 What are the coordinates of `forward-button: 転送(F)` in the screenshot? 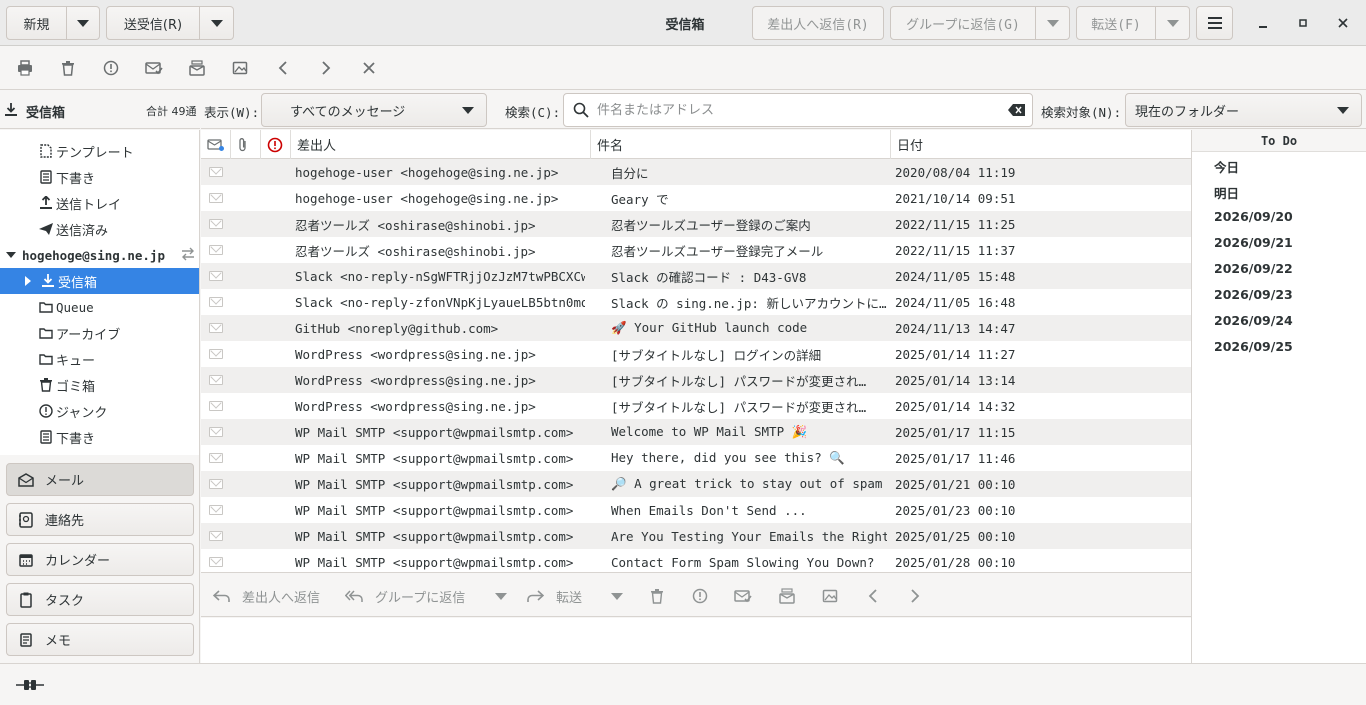 It's located at (1116, 23).